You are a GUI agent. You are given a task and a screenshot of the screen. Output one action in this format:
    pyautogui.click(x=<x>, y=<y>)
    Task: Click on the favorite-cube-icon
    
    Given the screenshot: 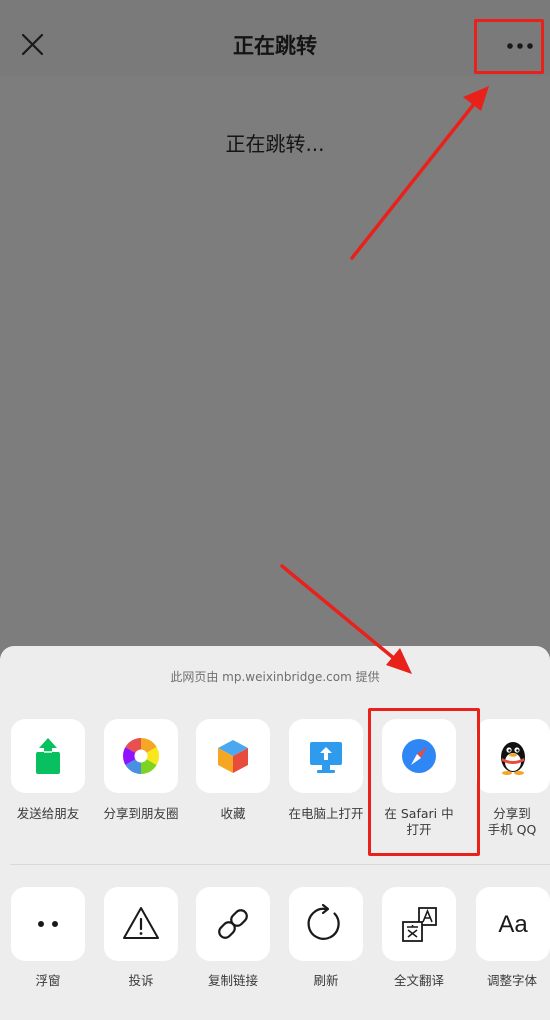 What is the action you would take?
    pyautogui.click(x=233, y=756)
    